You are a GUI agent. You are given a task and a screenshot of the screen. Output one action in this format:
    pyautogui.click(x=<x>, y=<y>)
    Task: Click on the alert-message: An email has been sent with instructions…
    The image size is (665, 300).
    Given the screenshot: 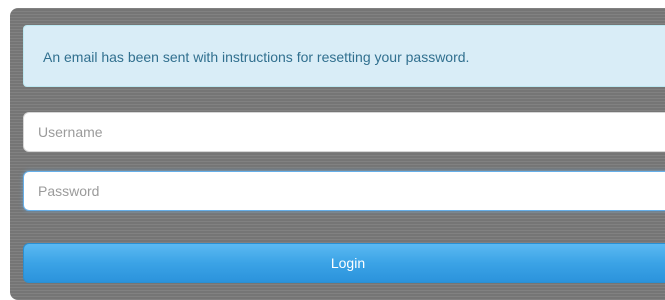 What is the action you would take?
    pyautogui.click(x=256, y=57)
    